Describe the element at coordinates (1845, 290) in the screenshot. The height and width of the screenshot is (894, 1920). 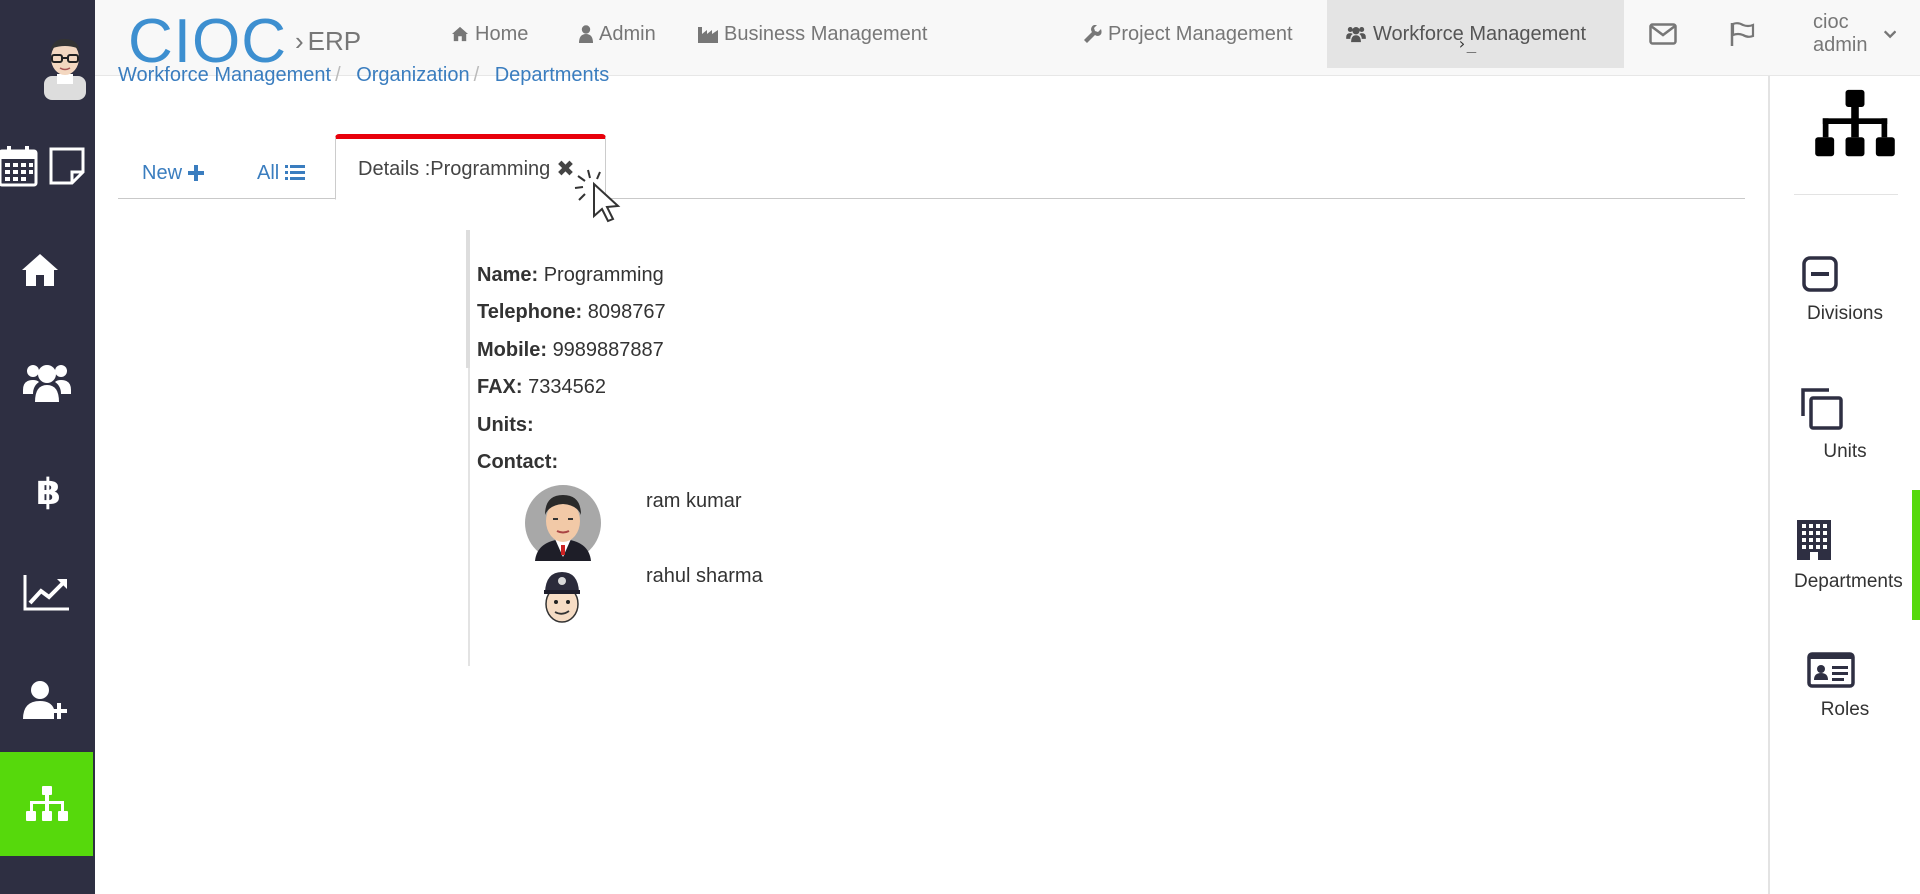
I see `right-nav-divisions: Divisions` at that location.